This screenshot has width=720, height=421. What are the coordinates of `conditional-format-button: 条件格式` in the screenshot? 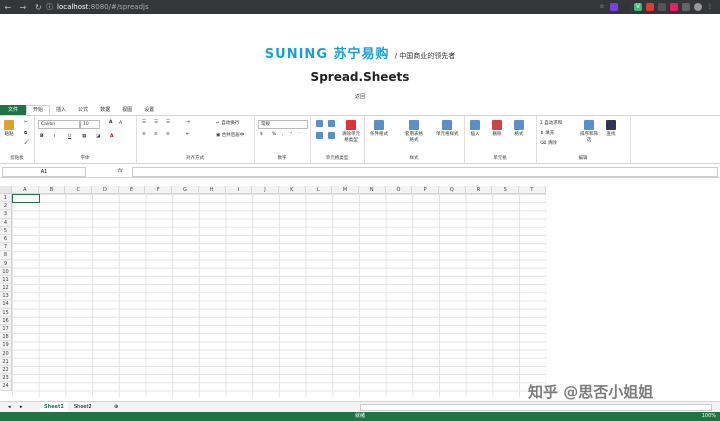 It's located at (379, 128).